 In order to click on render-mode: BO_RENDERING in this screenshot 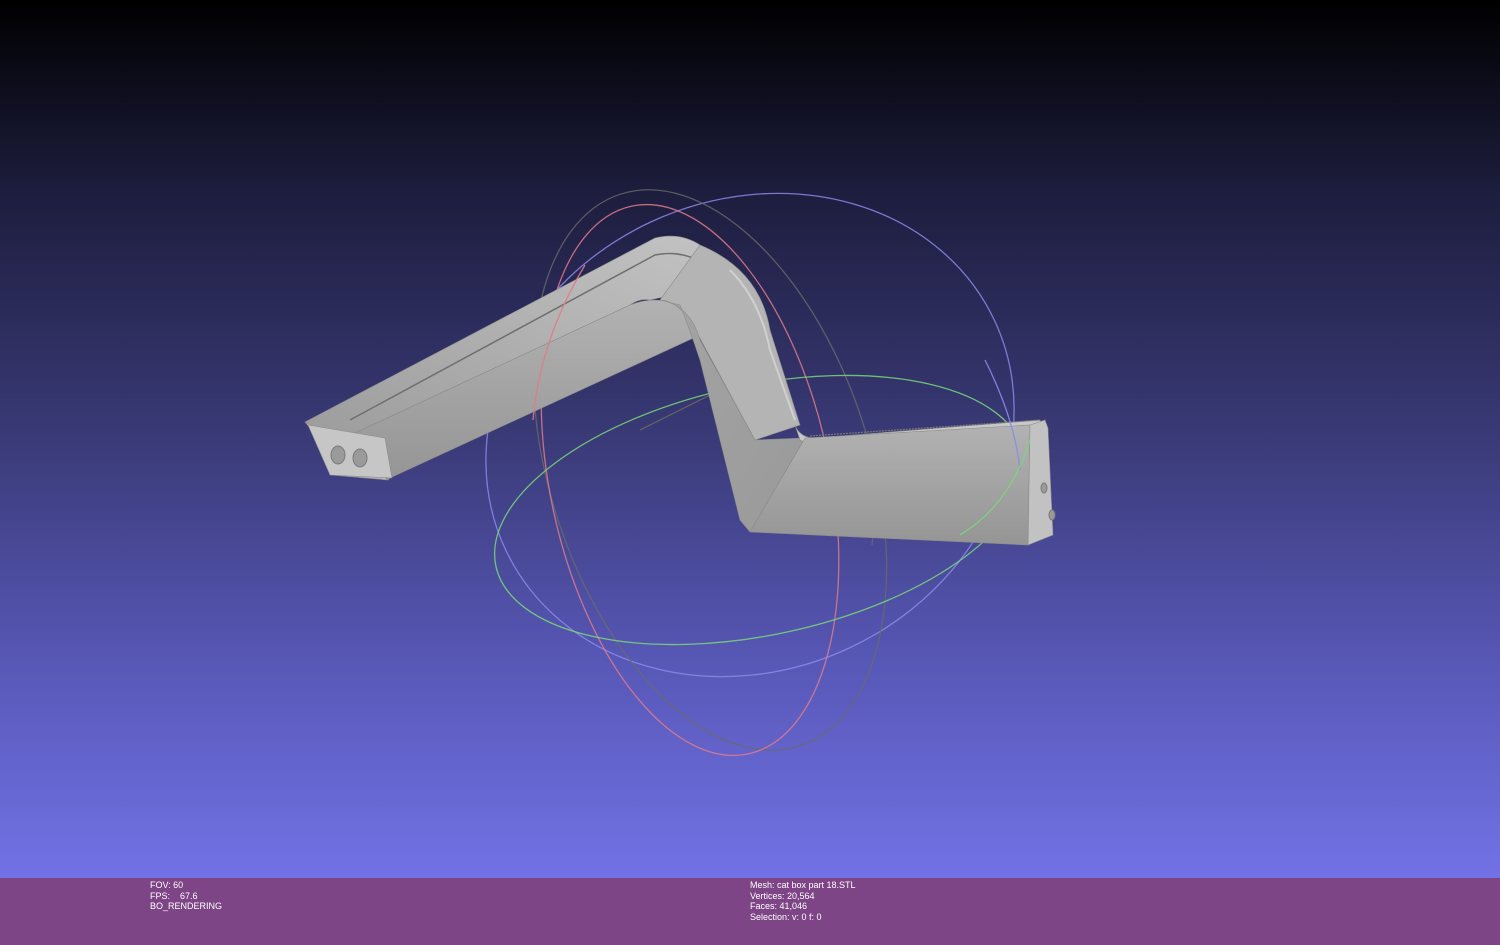, I will do `click(186, 906)`.